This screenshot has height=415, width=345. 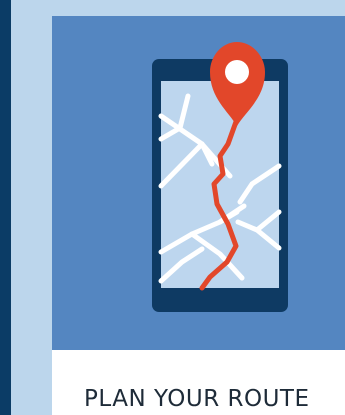 What do you see at coordinates (5, 207) in the screenshot?
I see `left-edge-strip` at bounding box center [5, 207].